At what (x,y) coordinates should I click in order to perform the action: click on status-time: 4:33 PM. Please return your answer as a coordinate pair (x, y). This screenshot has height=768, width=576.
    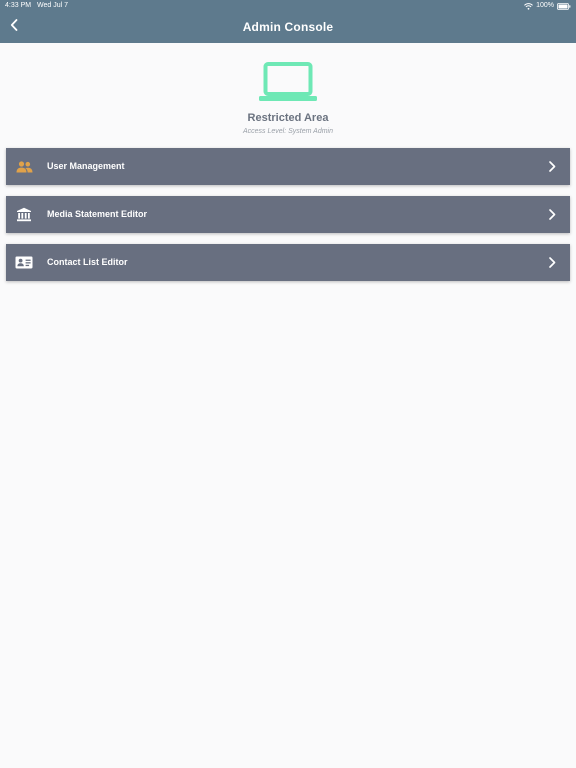
    Looking at the image, I should click on (18, 5).